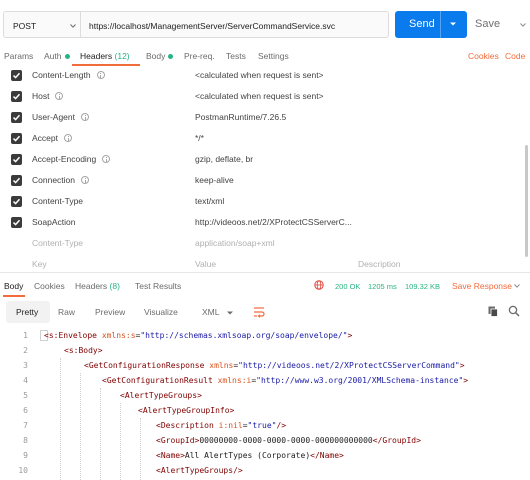 Image resolution: width=530 pixels, height=480 pixels. What do you see at coordinates (25, 425) in the screenshot?
I see `line-number: 7` at bounding box center [25, 425].